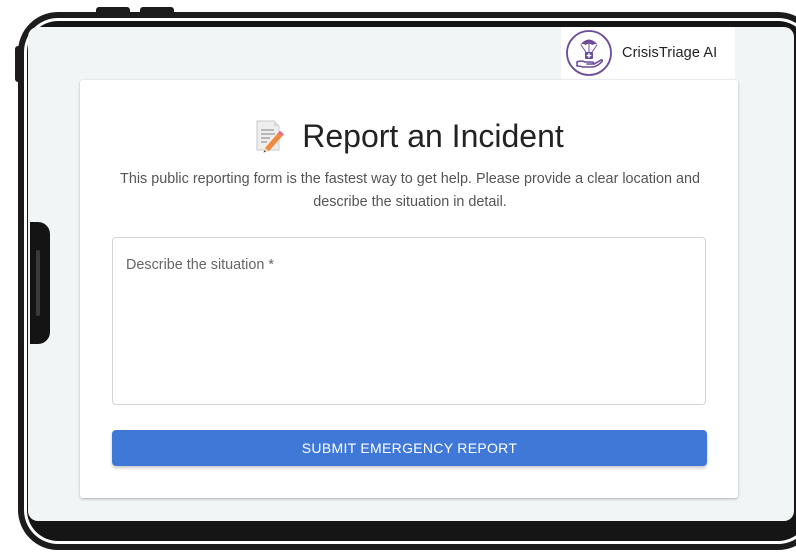 The height and width of the screenshot is (552, 796). What do you see at coordinates (270, 136) in the screenshot?
I see `memo-pencil-icon` at bounding box center [270, 136].